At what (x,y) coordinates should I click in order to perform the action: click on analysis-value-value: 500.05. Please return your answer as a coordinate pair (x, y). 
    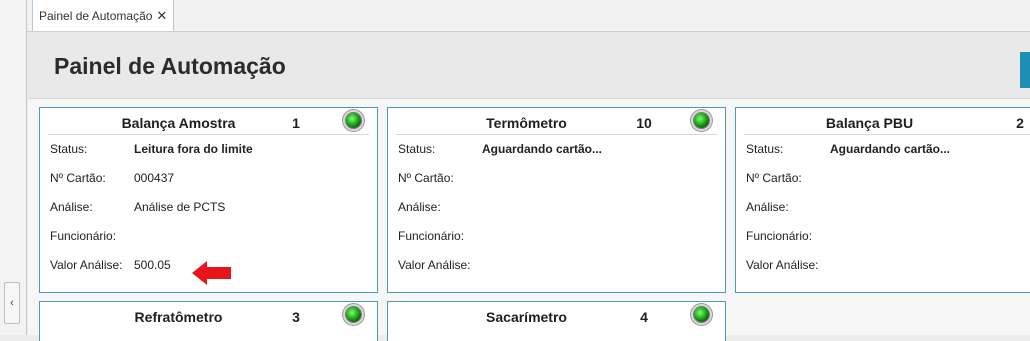
    Looking at the image, I should click on (152, 265).